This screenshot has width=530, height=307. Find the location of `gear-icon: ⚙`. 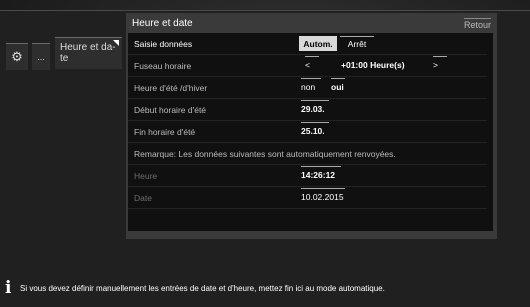

gear-icon: ⚙ is located at coordinates (17, 56).